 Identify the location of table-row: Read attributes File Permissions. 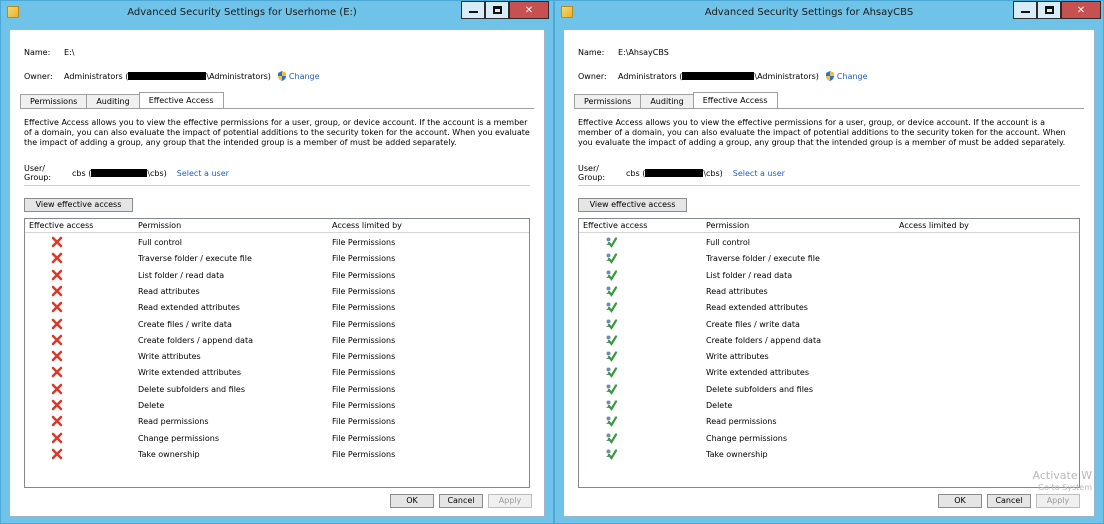
(277, 292).